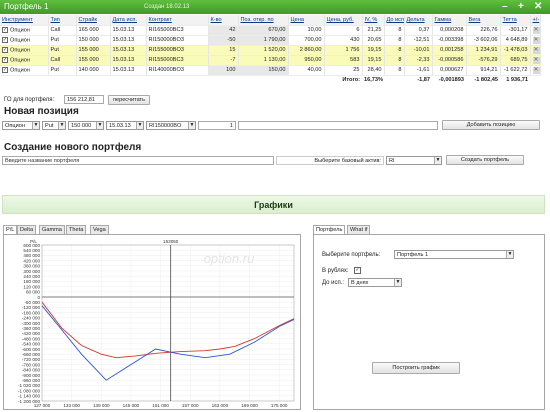 Image resolution: width=550 pixels, height=412 pixels. I want to click on portfolio-titlebar: Портфель 1 Создан 18.02.13 – + ✕, so click(275, 7).